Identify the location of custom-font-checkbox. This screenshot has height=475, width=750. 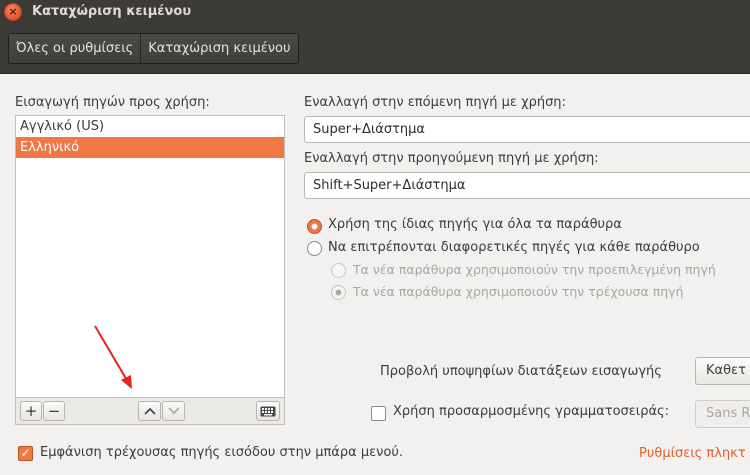
(378, 413).